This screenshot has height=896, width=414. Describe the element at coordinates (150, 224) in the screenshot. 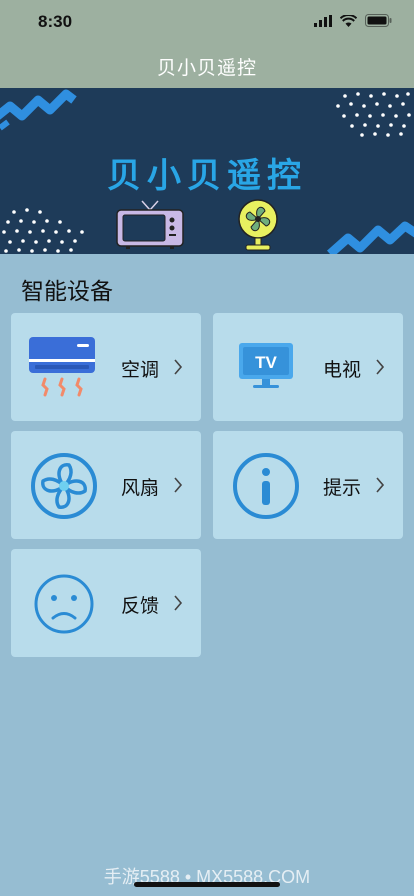

I see `tv-illustration-icon` at that location.